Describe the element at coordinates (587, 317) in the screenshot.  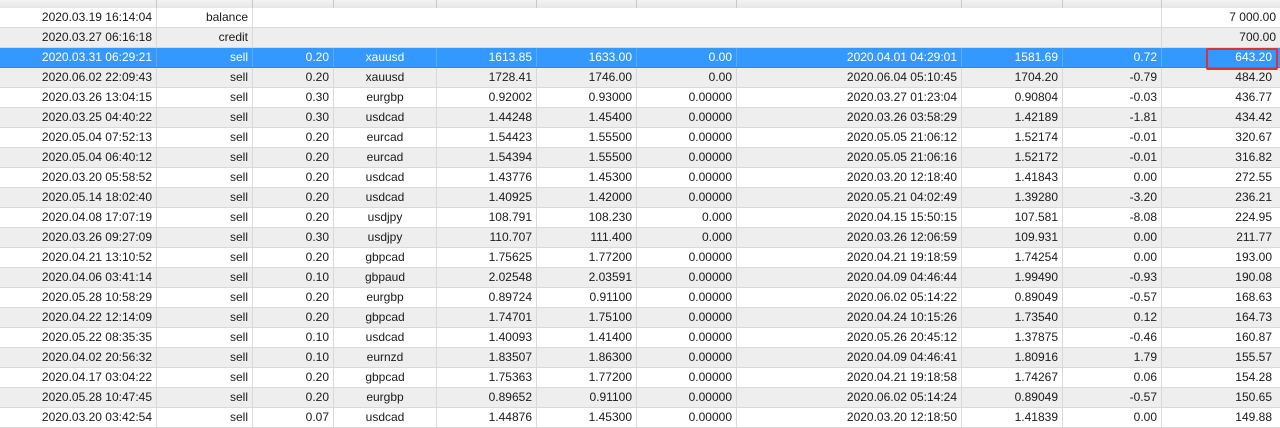
I see `stop-loss-cell: 1.75100` at that location.